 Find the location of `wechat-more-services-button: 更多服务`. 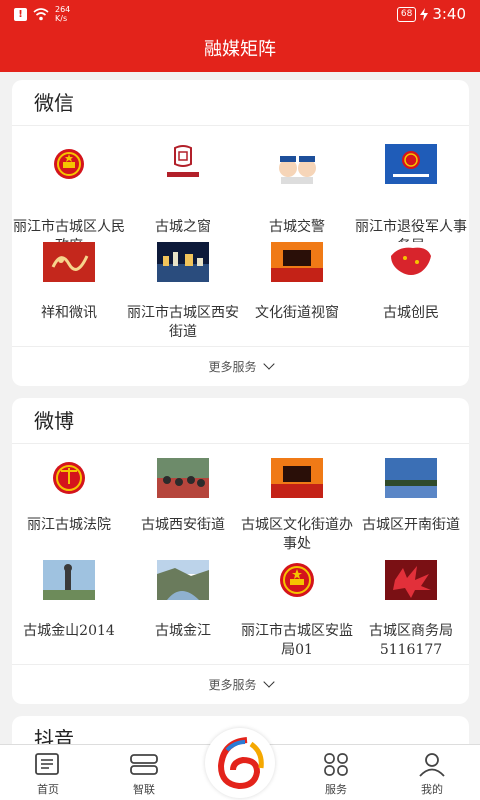

wechat-more-services-button: 更多服务 is located at coordinates (240, 366).